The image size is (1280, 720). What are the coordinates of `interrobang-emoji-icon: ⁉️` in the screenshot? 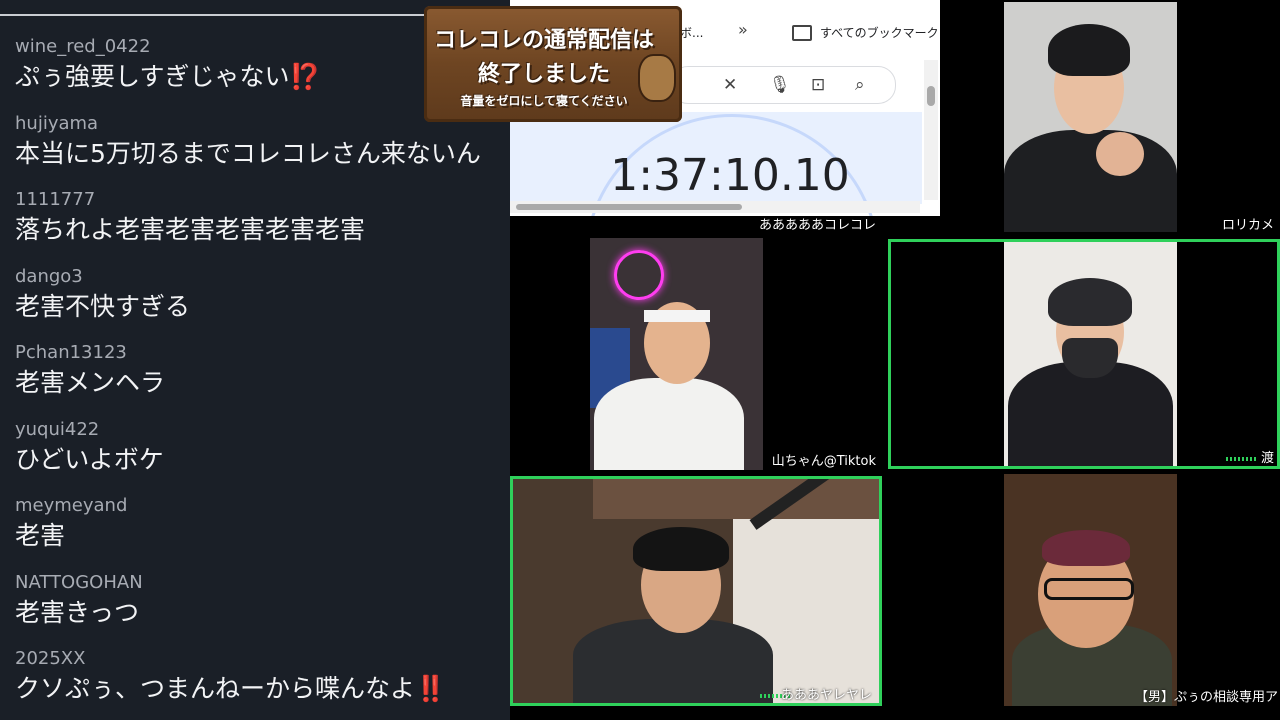 It's located at (305, 76).